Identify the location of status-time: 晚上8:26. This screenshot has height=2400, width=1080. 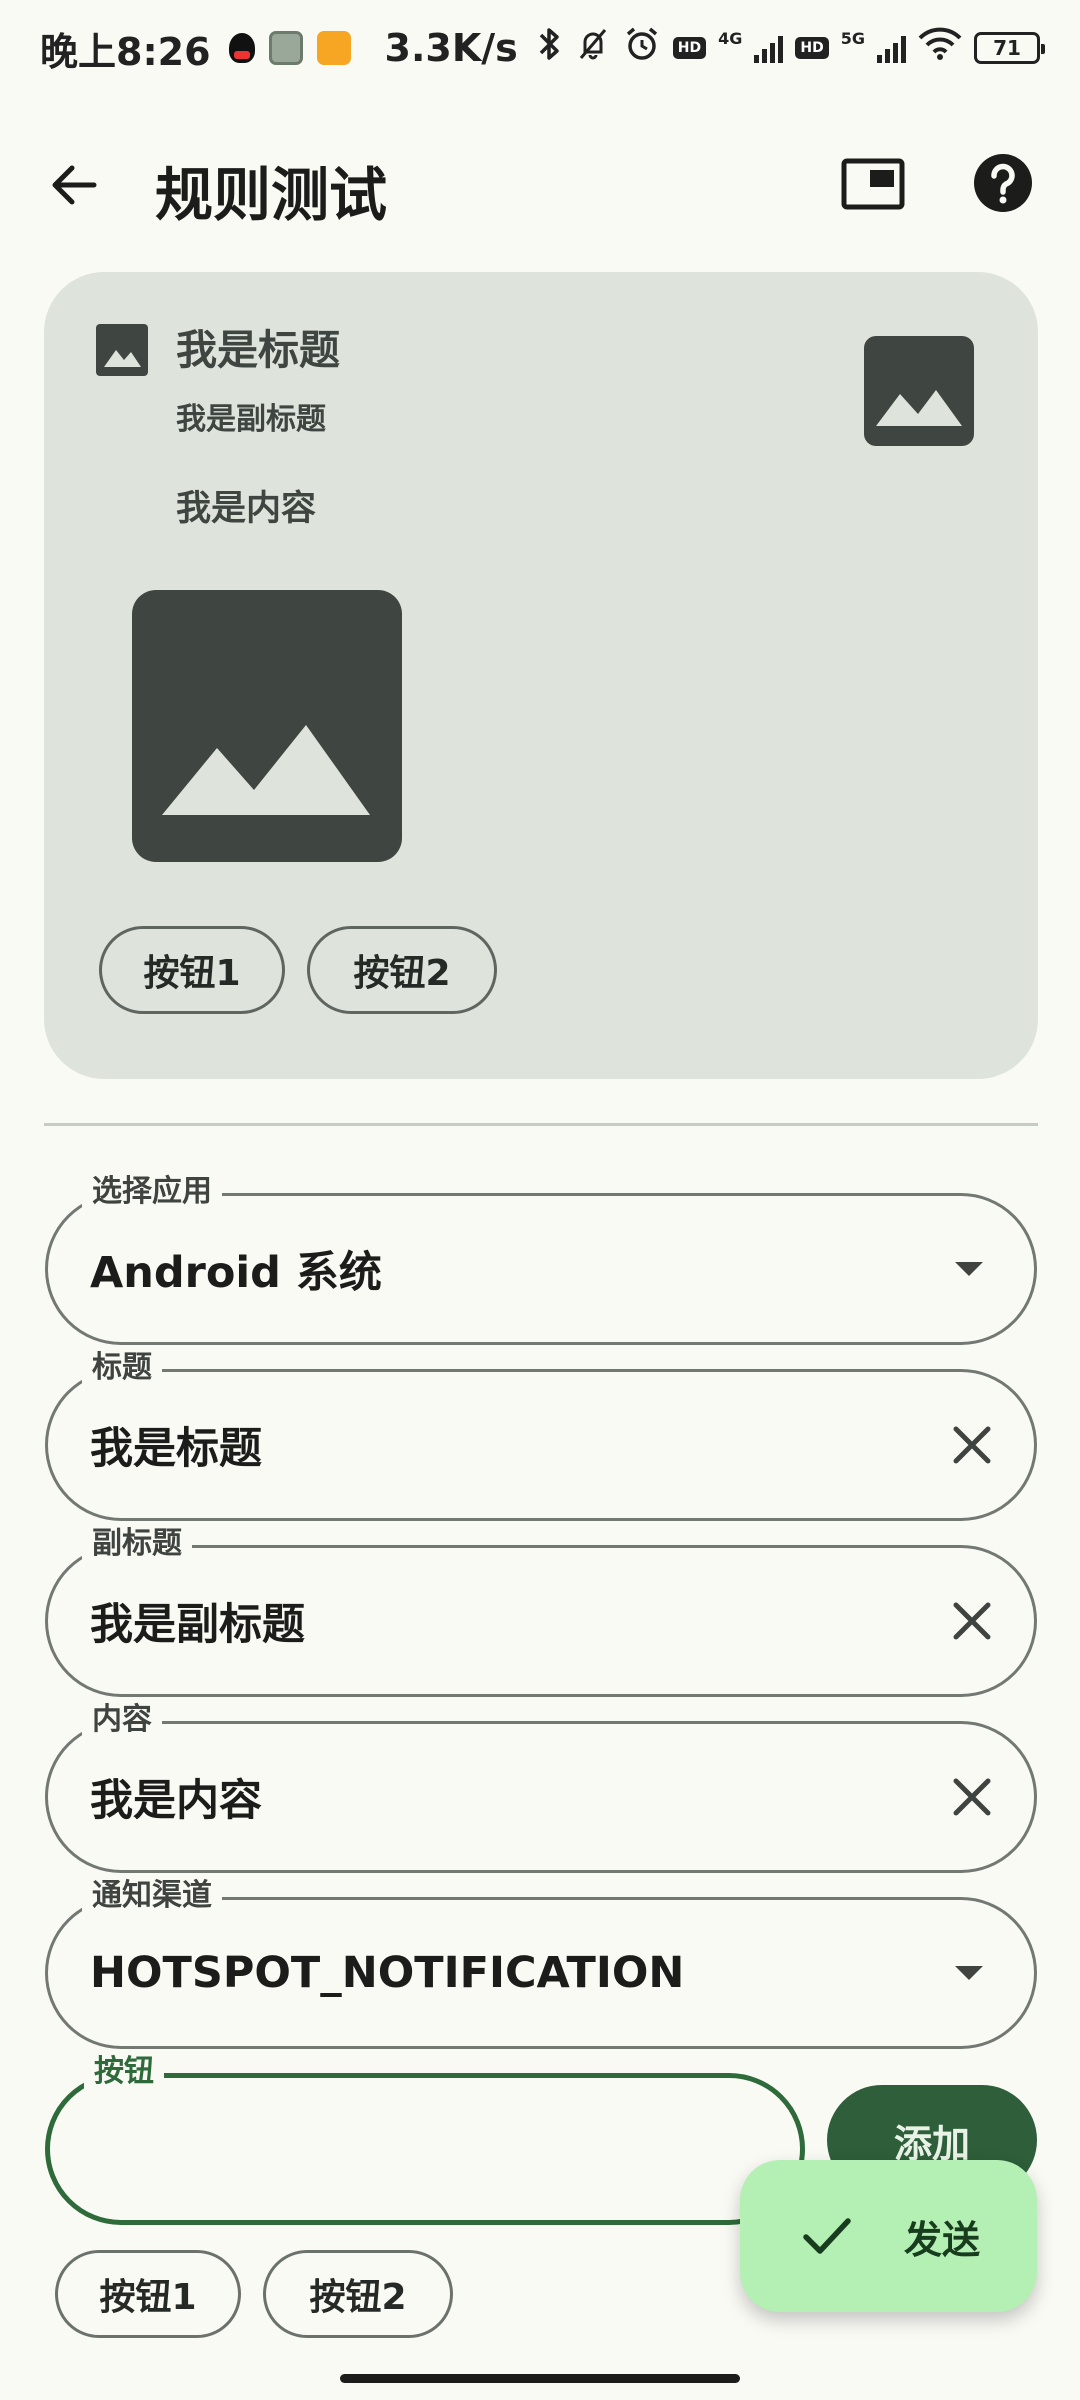
(125, 51).